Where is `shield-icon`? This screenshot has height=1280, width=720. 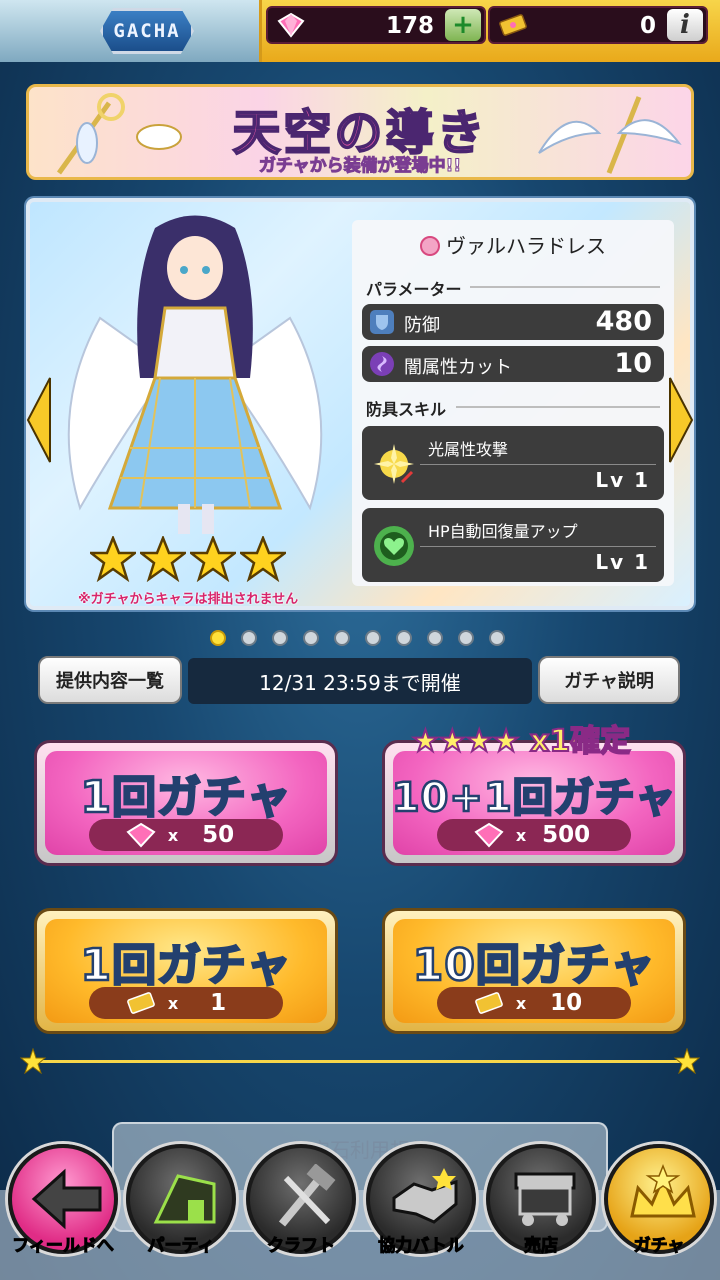 shield-icon is located at coordinates (382, 322).